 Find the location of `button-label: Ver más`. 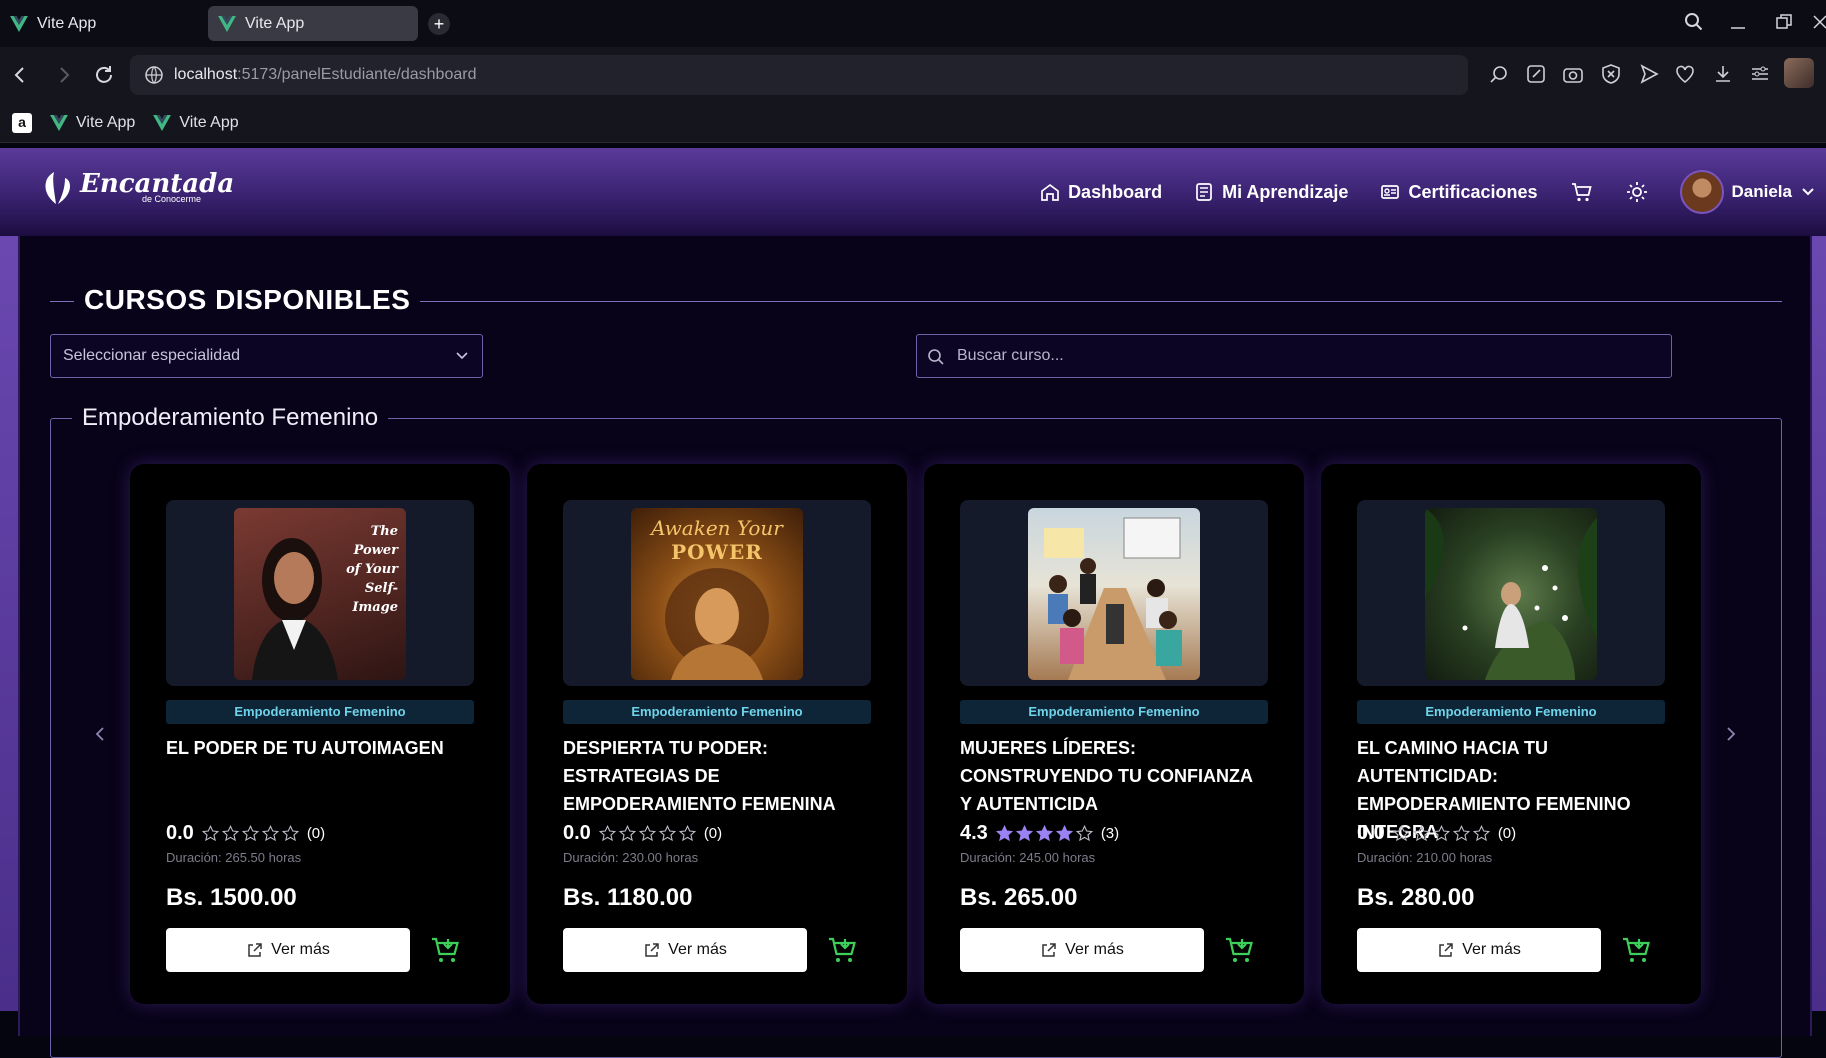

button-label: Ver más is located at coordinates (1491, 949).